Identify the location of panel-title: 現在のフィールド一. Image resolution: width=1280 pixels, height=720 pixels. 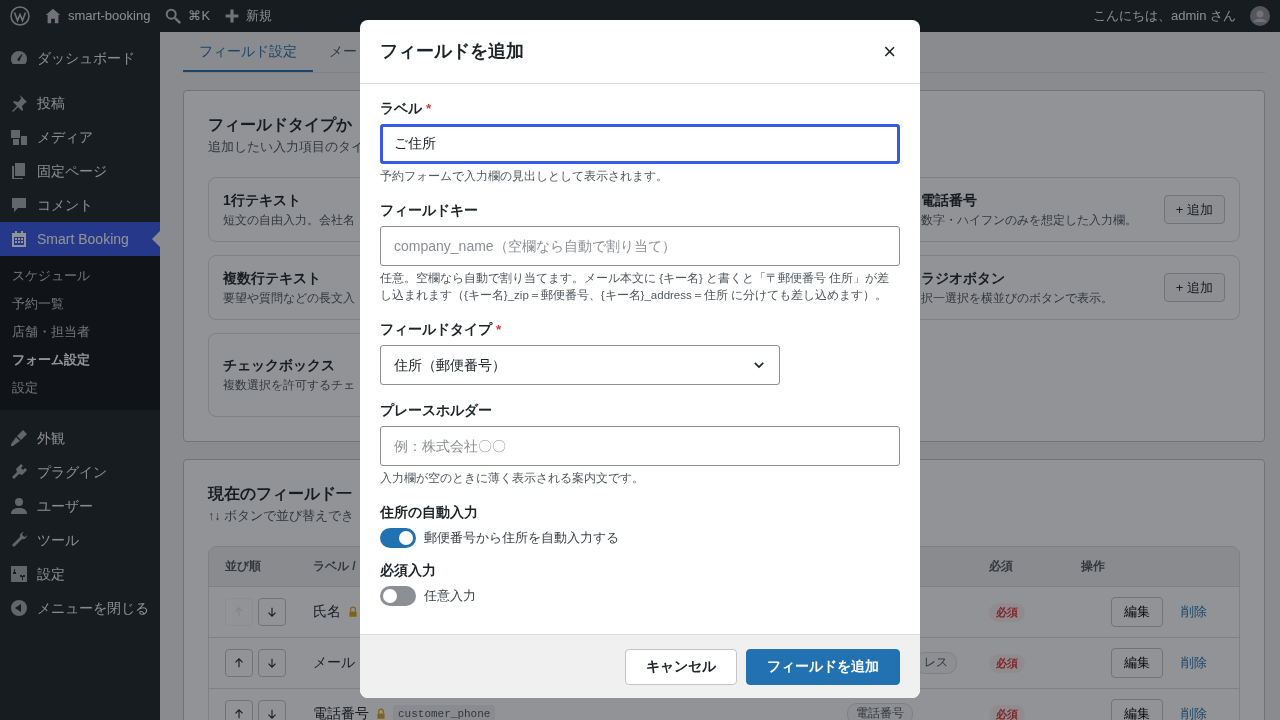
(280, 493).